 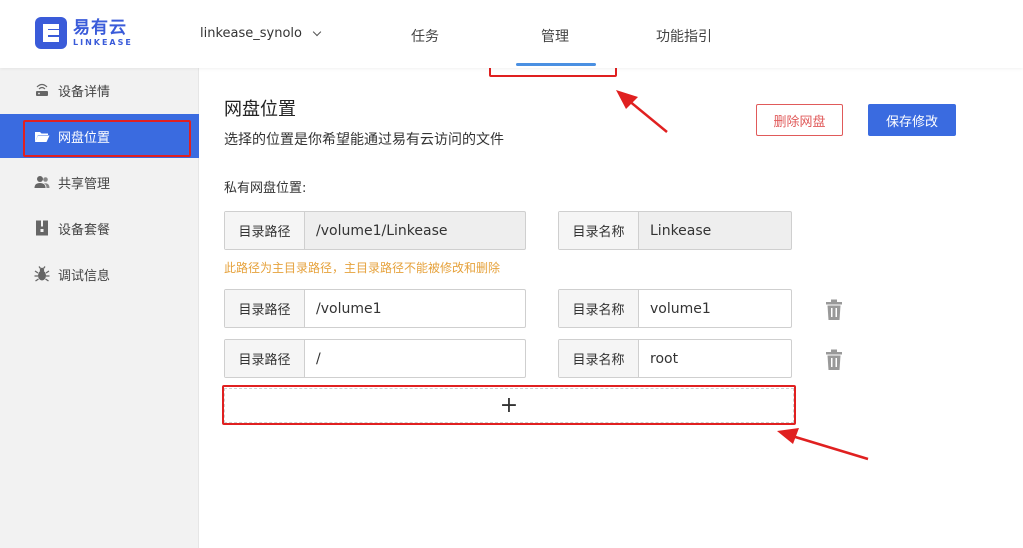 I want to click on sidebar-item-debug-info: 调试信息, so click(x=99, y=274).